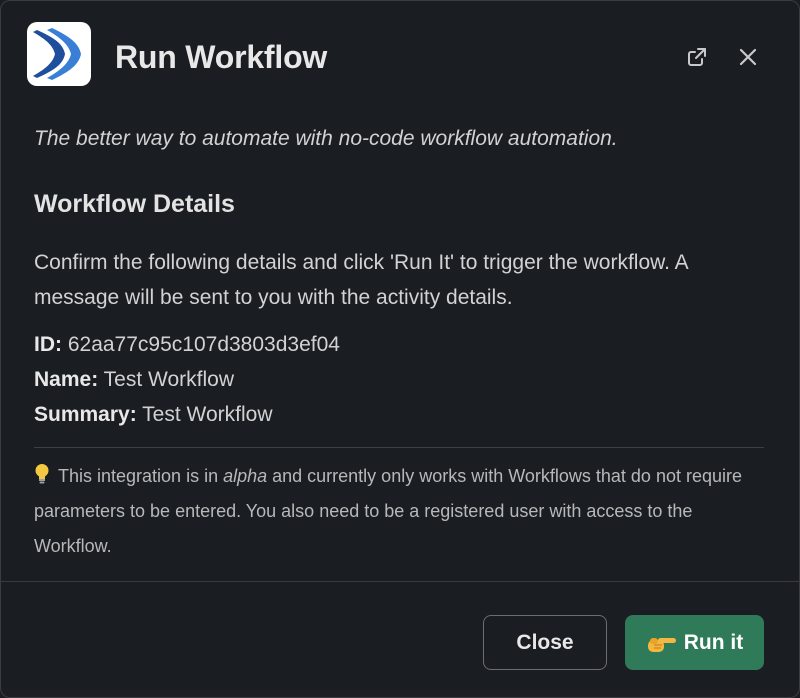  I want to click on detail-name: Name: Test Workflow, so click(134, 380).